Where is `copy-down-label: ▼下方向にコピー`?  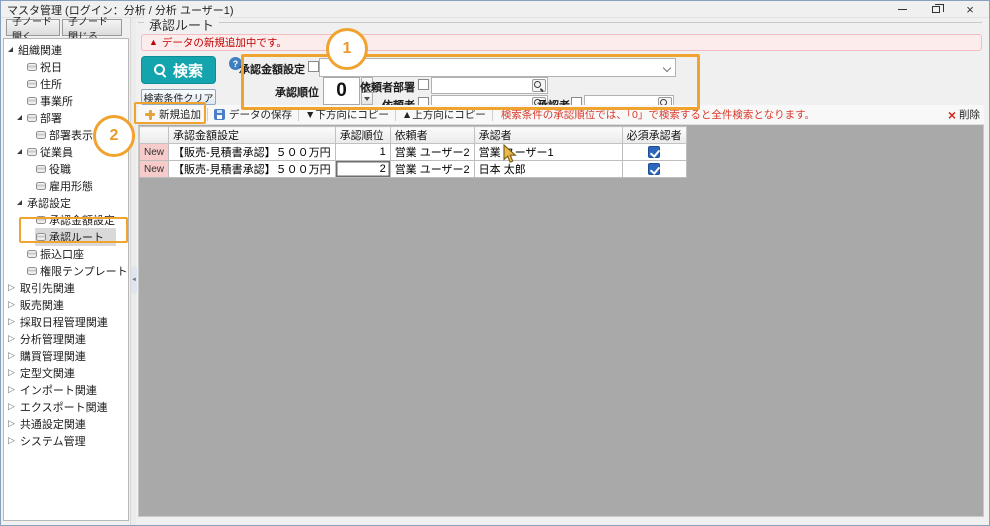 copy-down-label: ▼下方向にコピー is located at coordinates (347, 115).